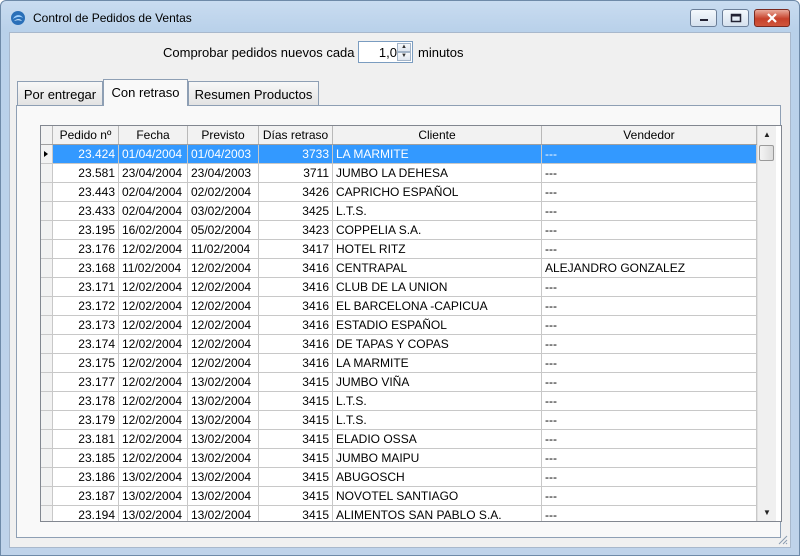  Describe the element at coordinates (86, 154) in the screenshot. I see `cell-pedido: 23.424` at that location.